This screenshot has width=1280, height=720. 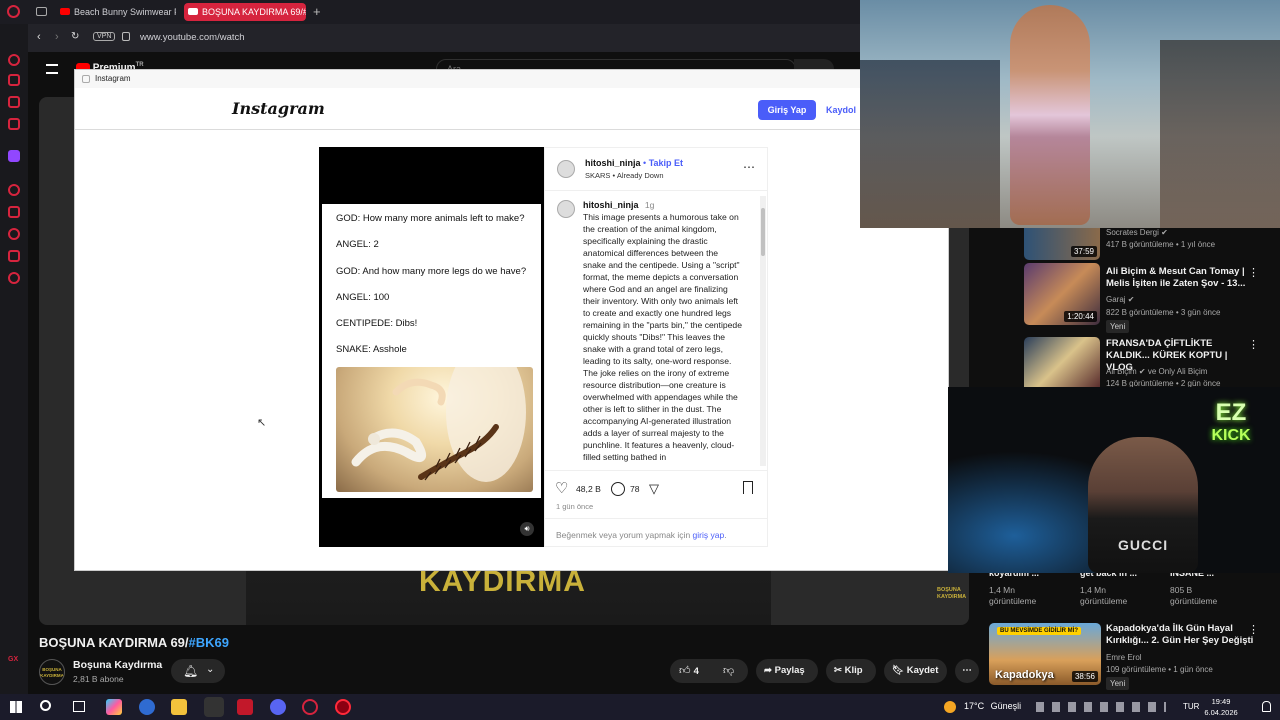 What do you see at coordinates (1045, 654) in the screenshot?
I see `suggestion-thumbnail: BU MEVSİMDE GİDİLİR Mİ? Kapadokya 38:56` at bounding box center [1045, 654].